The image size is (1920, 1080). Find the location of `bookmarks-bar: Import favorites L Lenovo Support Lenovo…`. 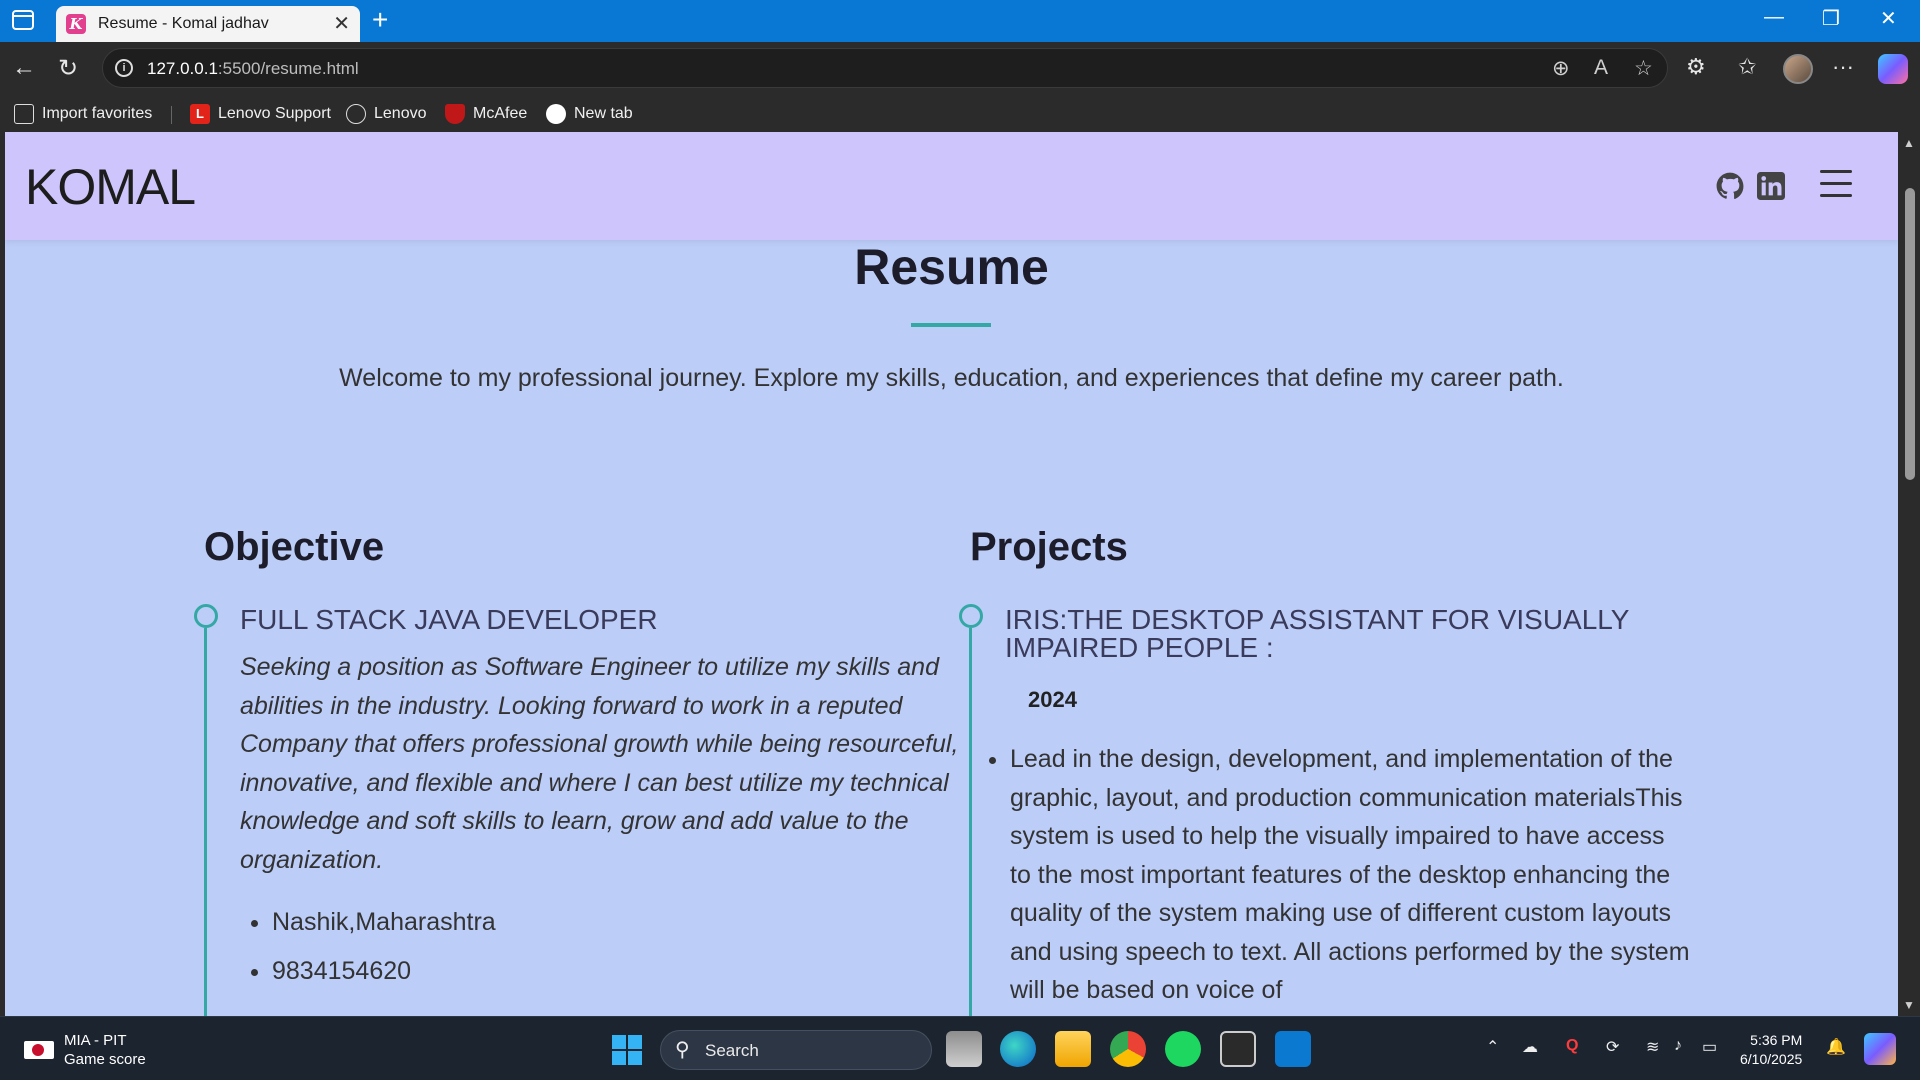

bookmarks-bar: Import favorites L Lenovo Support Lenovo… is located at coordinates (960, 114).